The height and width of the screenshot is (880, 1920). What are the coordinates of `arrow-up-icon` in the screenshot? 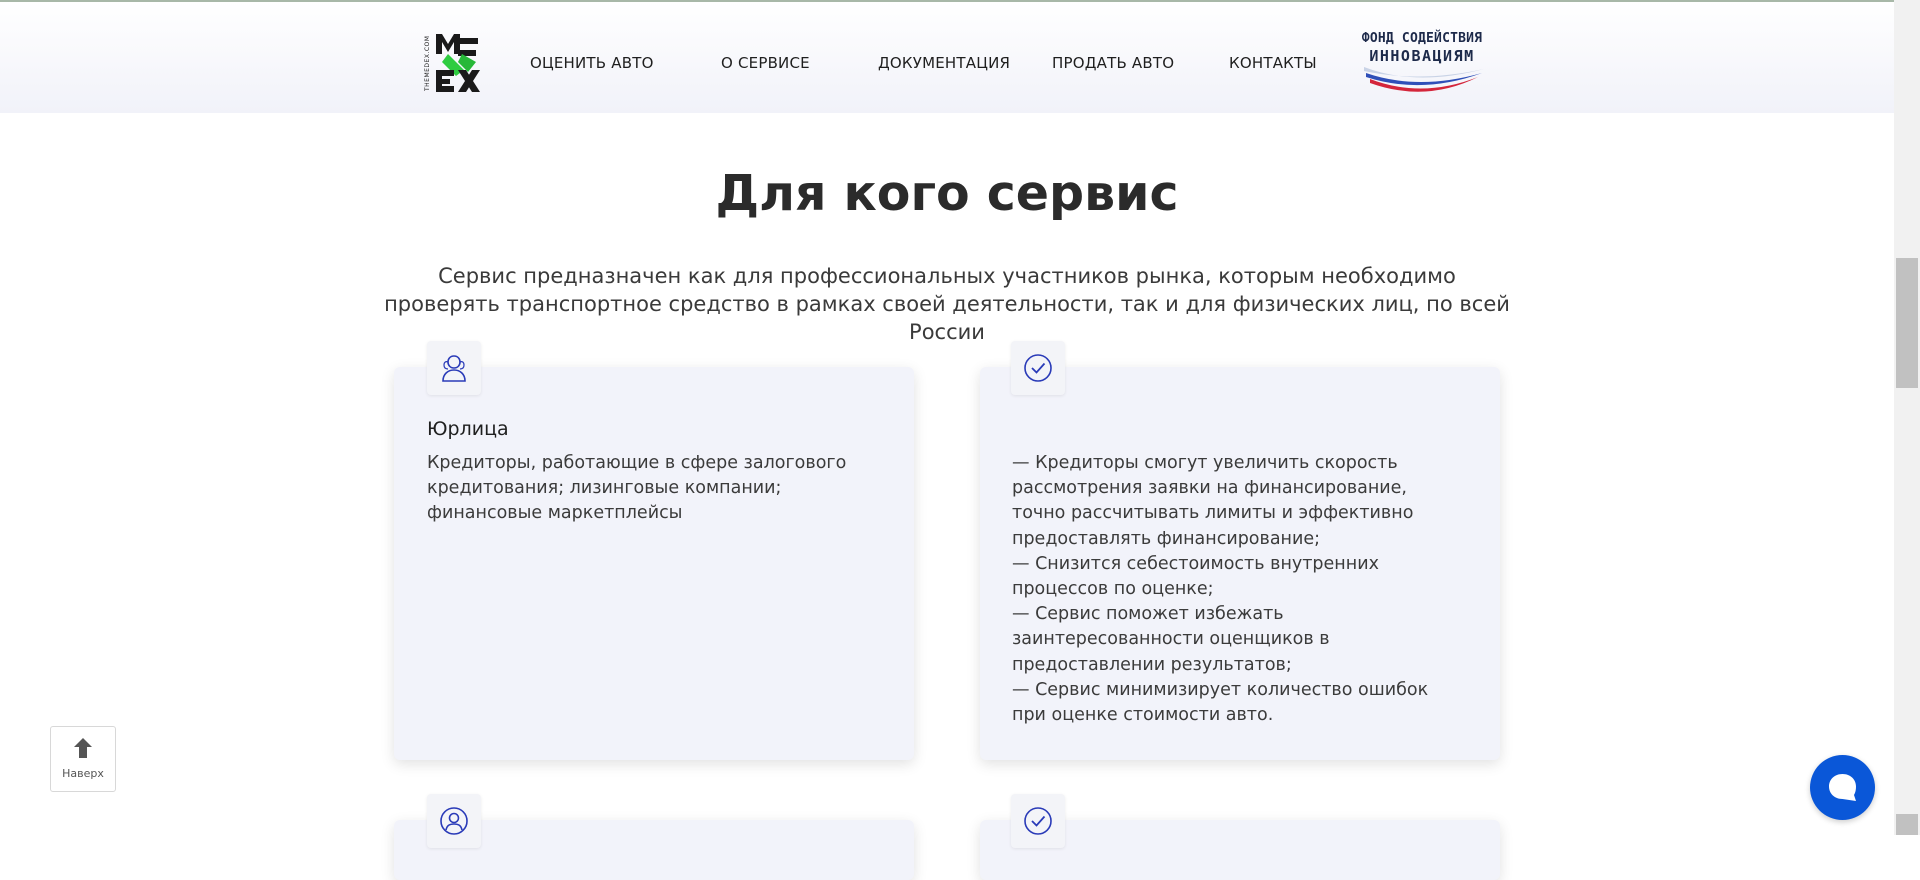 It's located at (83, 748).